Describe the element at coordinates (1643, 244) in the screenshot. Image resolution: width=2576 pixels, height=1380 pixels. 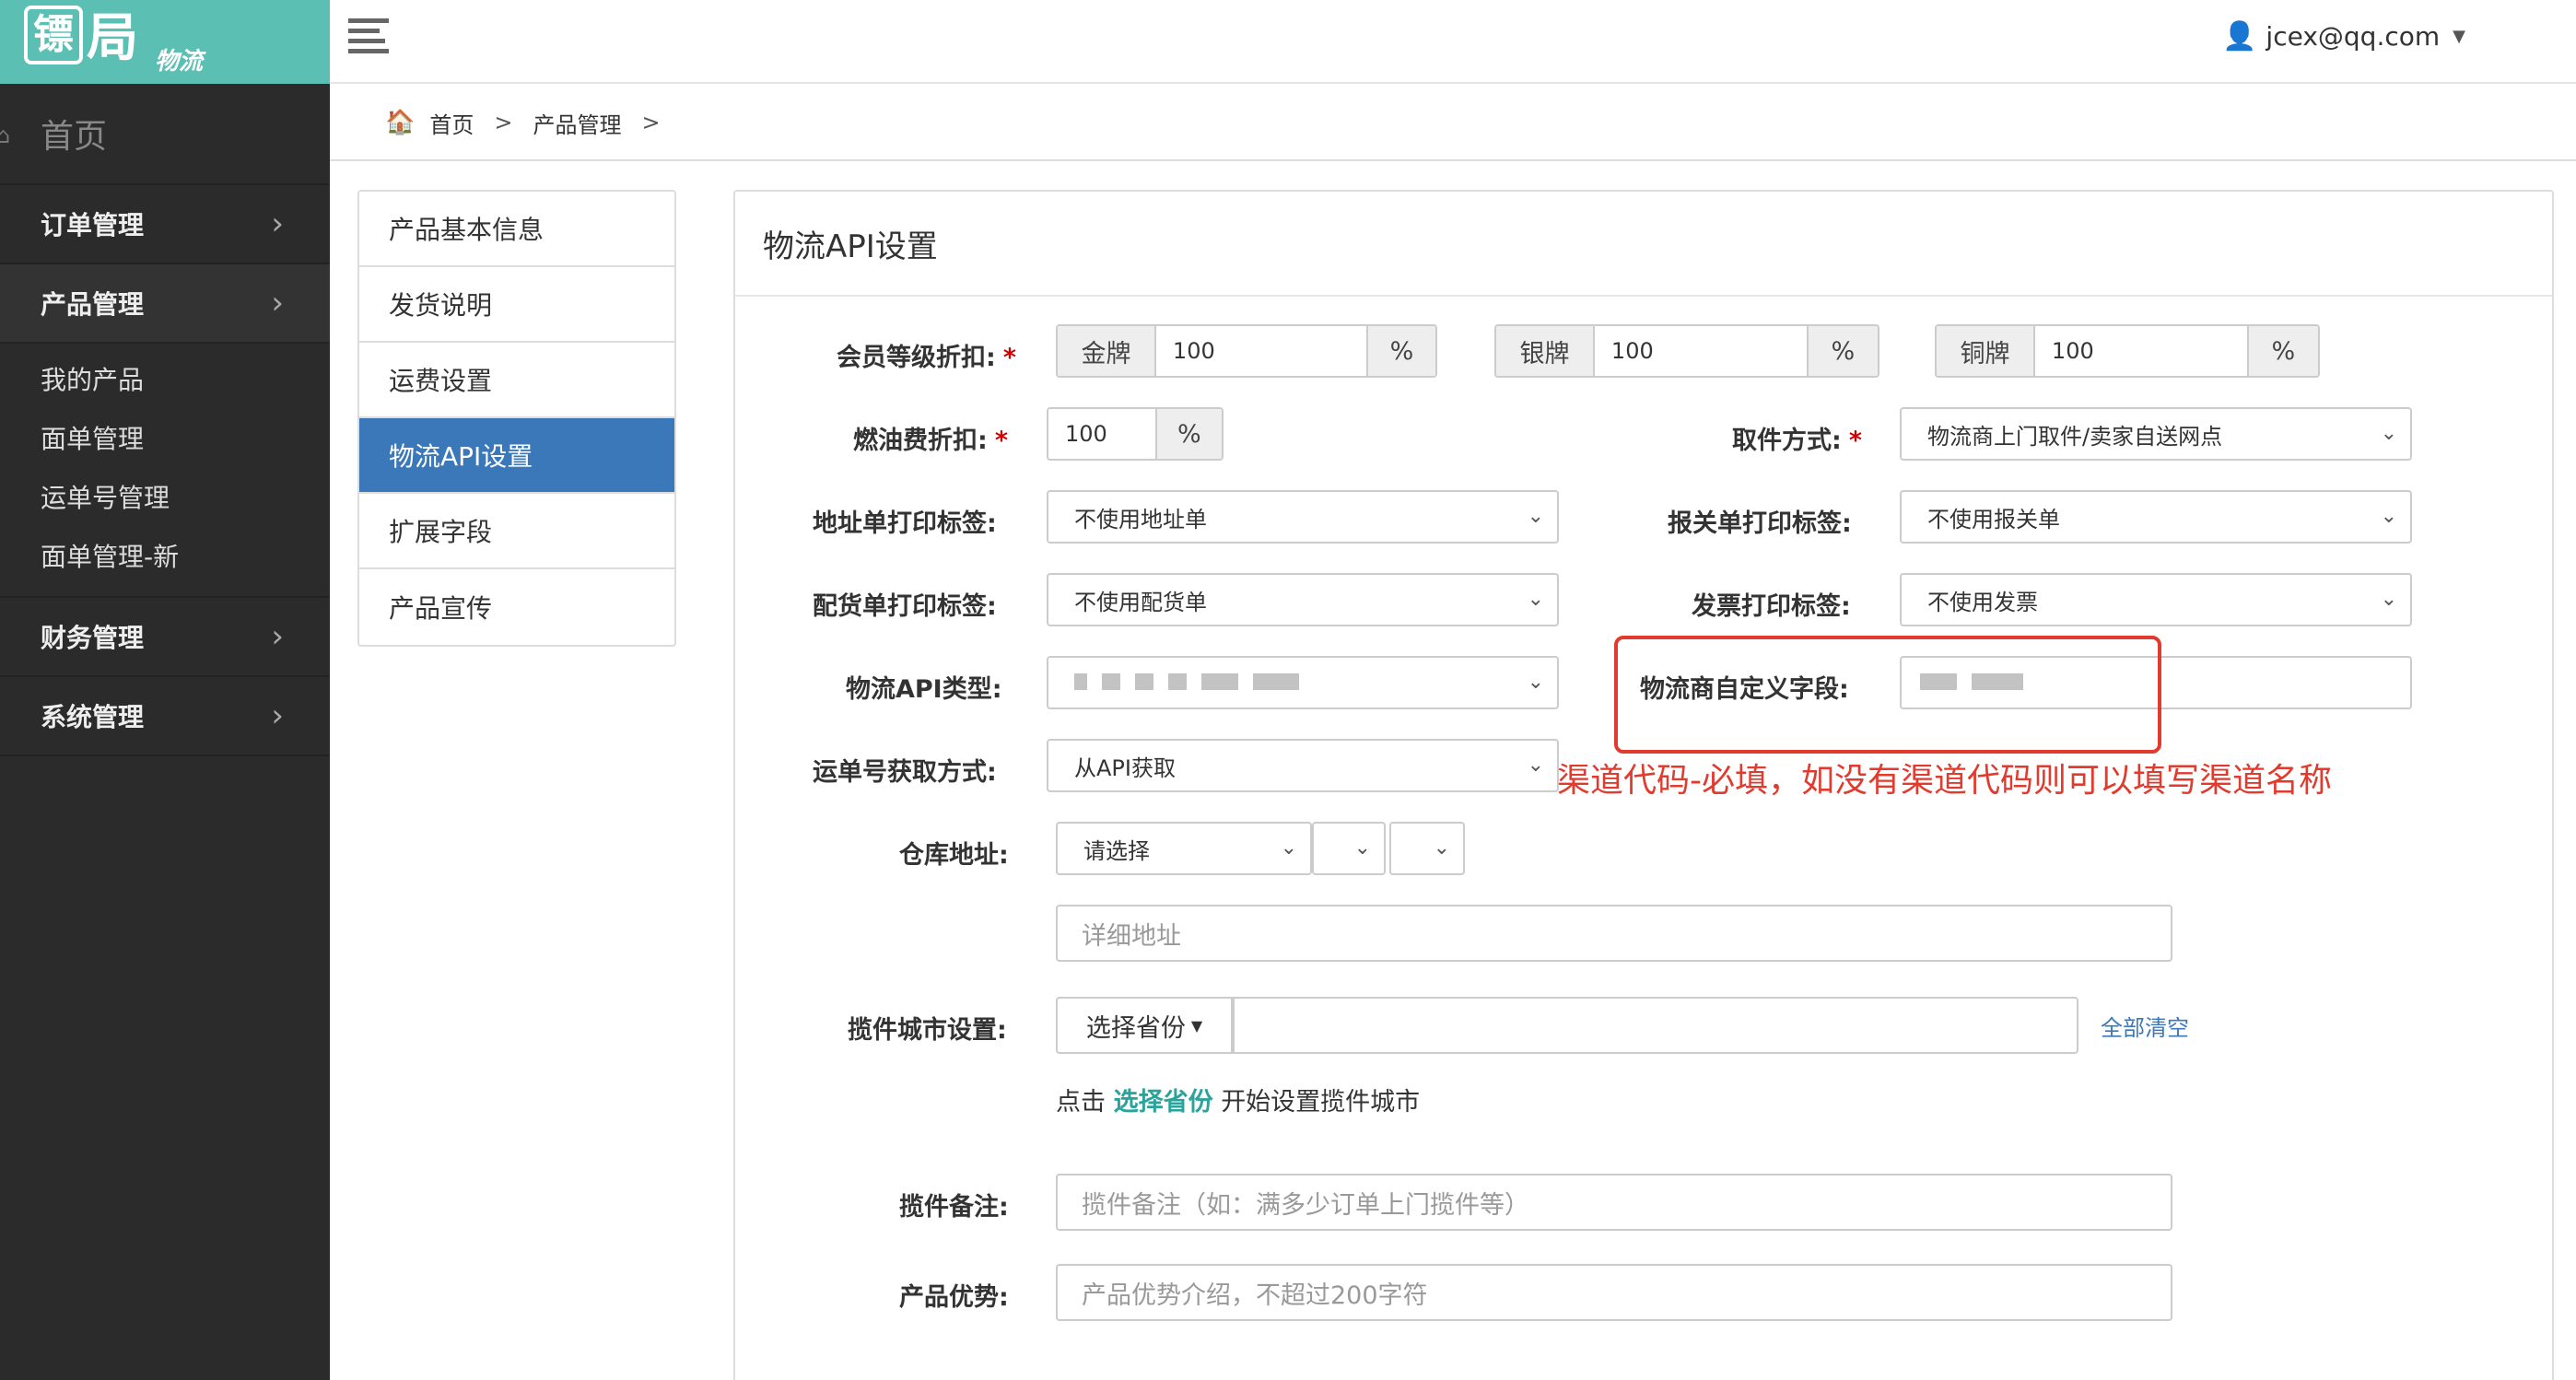
I see `panel-title: 物流API设置` at that location.